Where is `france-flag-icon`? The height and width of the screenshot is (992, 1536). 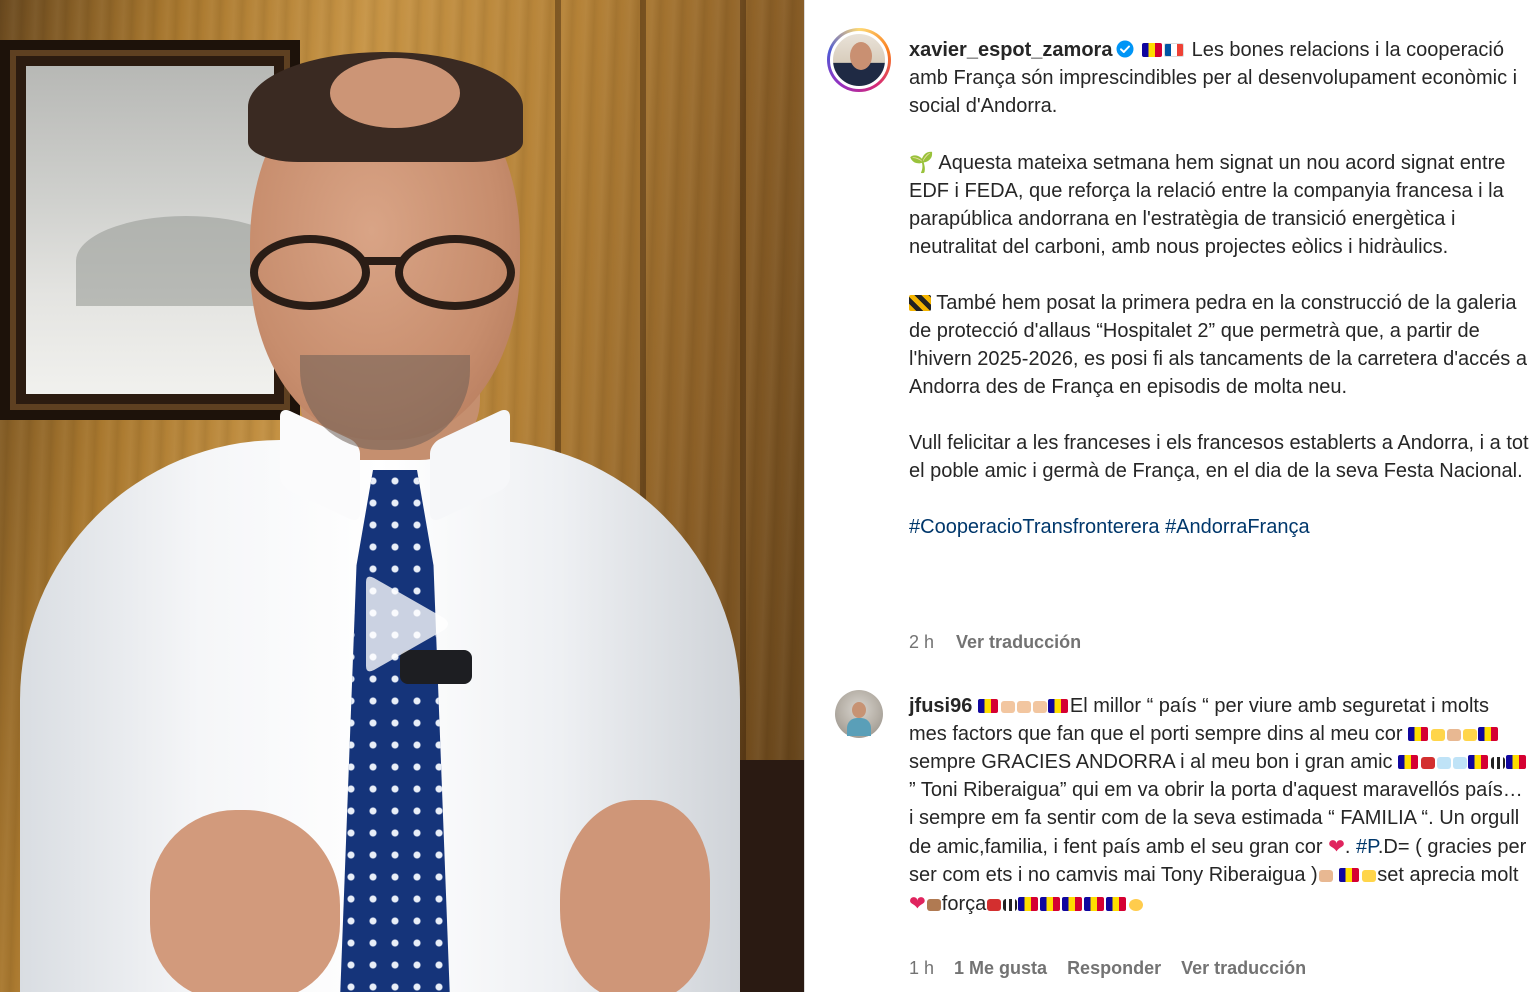 france-flag-icon is located at coordinates (1174, 50).